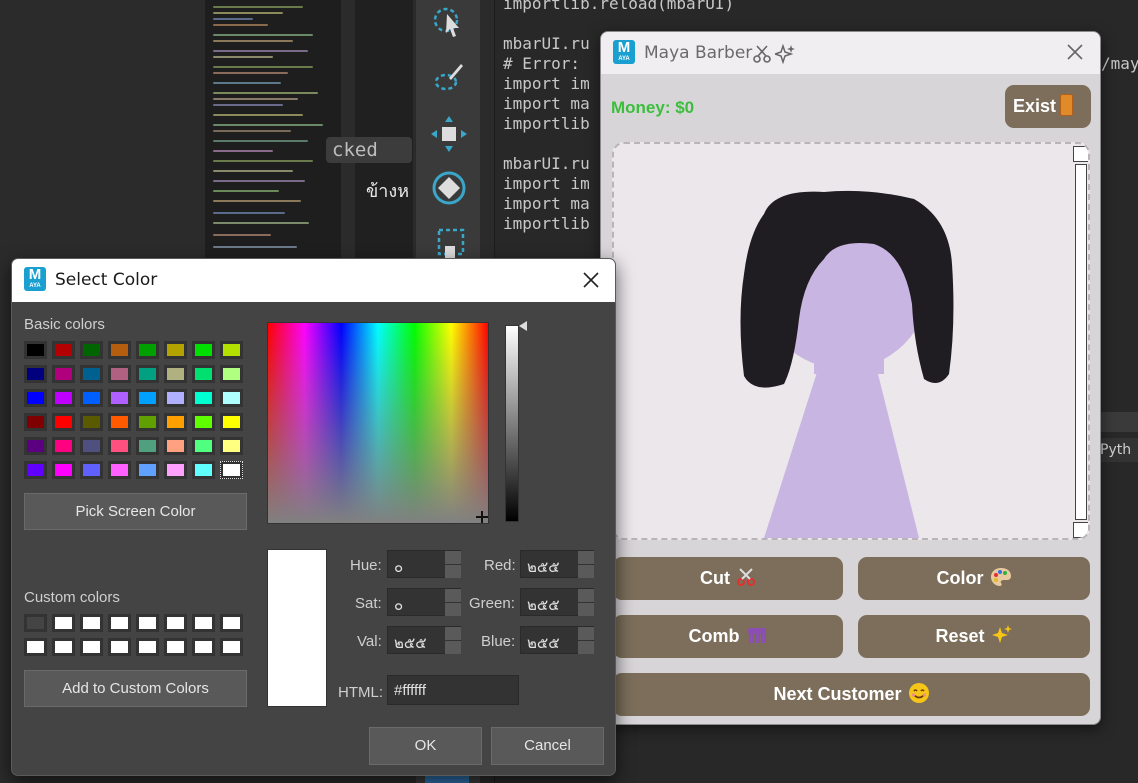  Describe the element at coordinates (449, 134) in the screenshot. I see `move-tool-icon` at that location.